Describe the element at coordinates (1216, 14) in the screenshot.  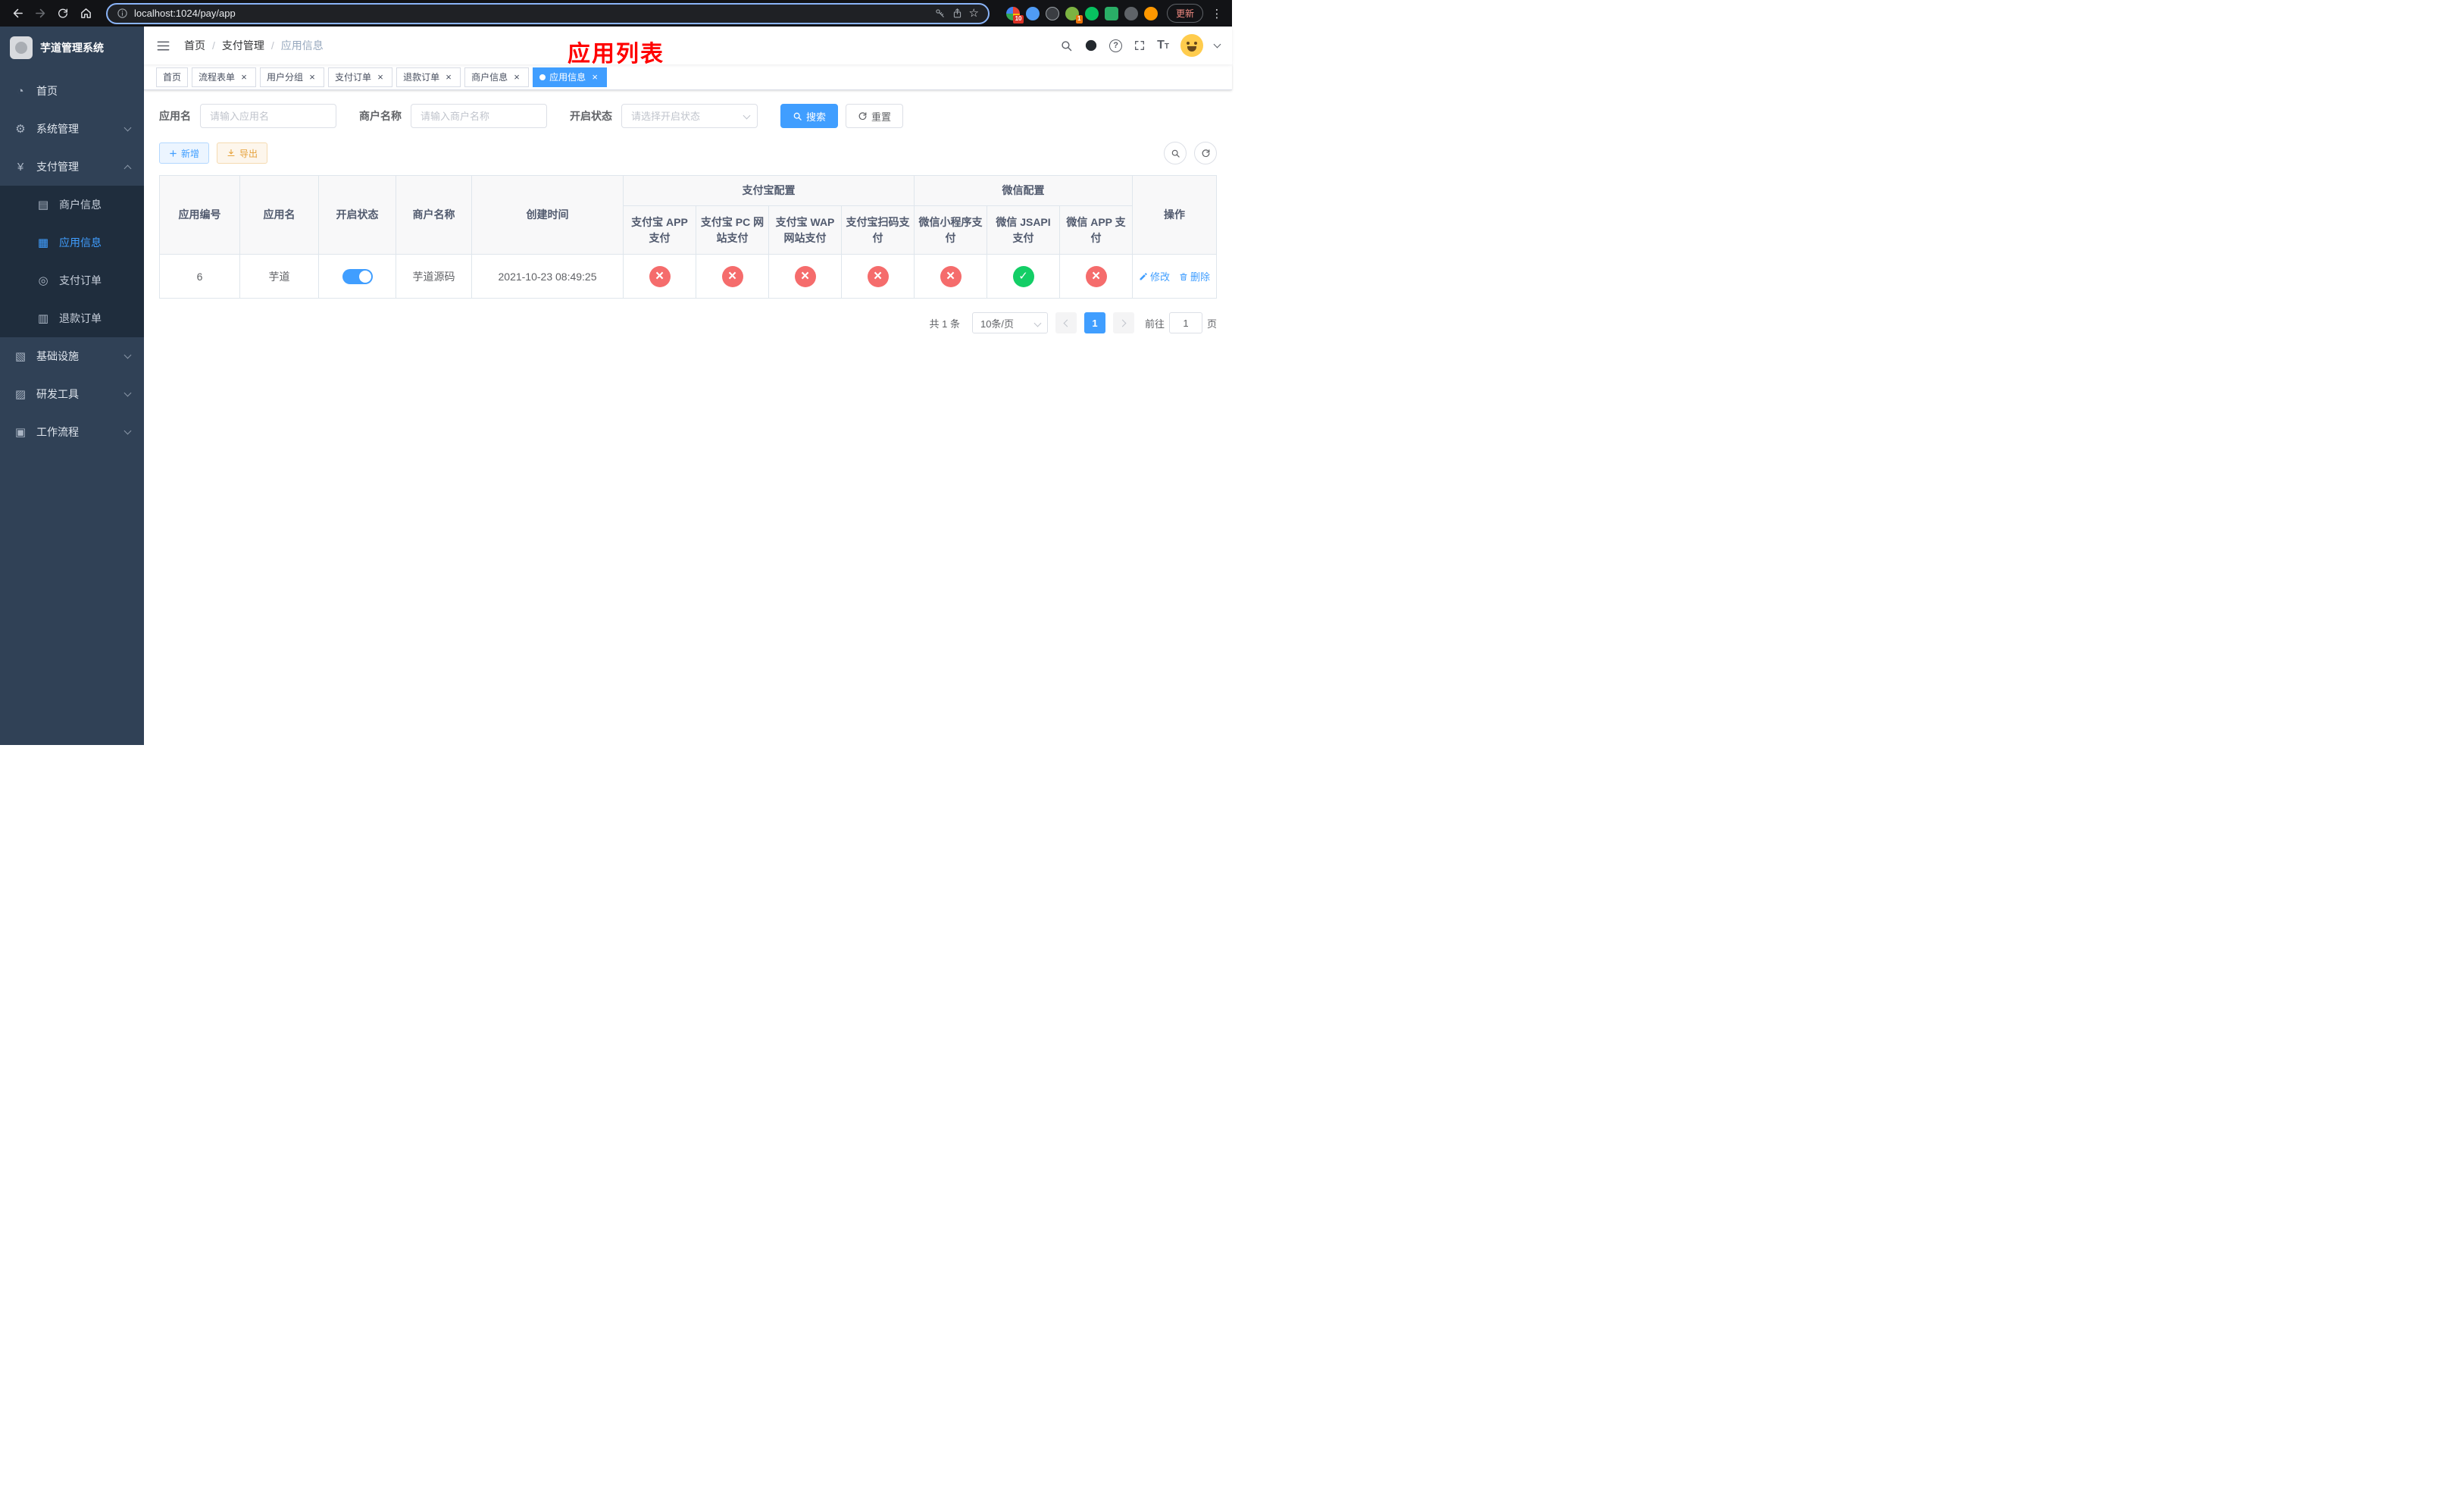
I see `browser-menu-icon: ⋮` at that location.